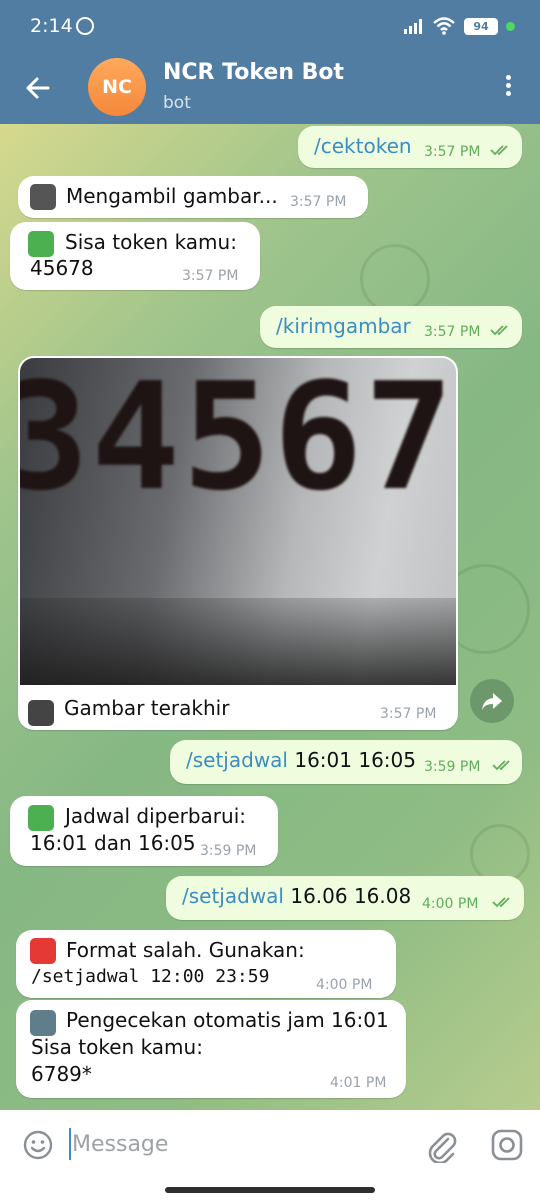 The height and width of the screenshot is (1200, 540). Describe the element at coordinates (117, 87) in the screenshot. I see `avatar: NC` at that location.